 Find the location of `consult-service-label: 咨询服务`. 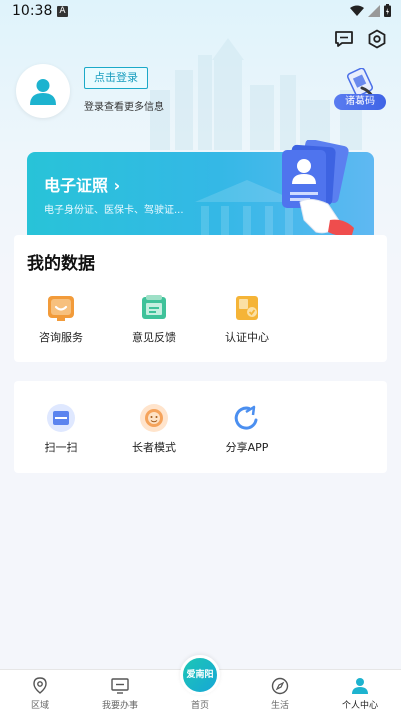

consult-service-label: 咨询服务 is located at coordinates (61, 337).